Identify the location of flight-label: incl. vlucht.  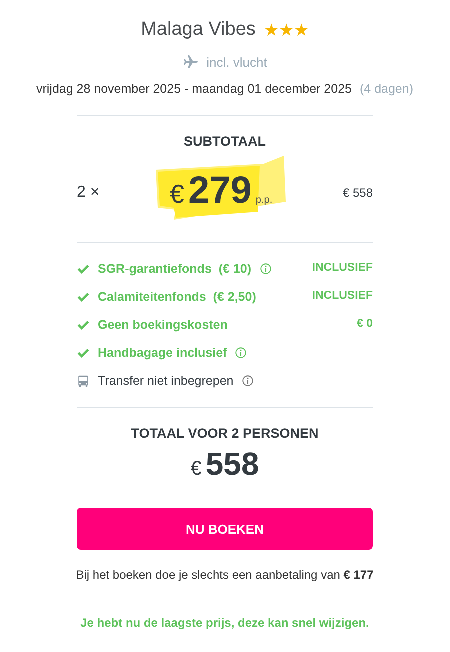
(237, 63).